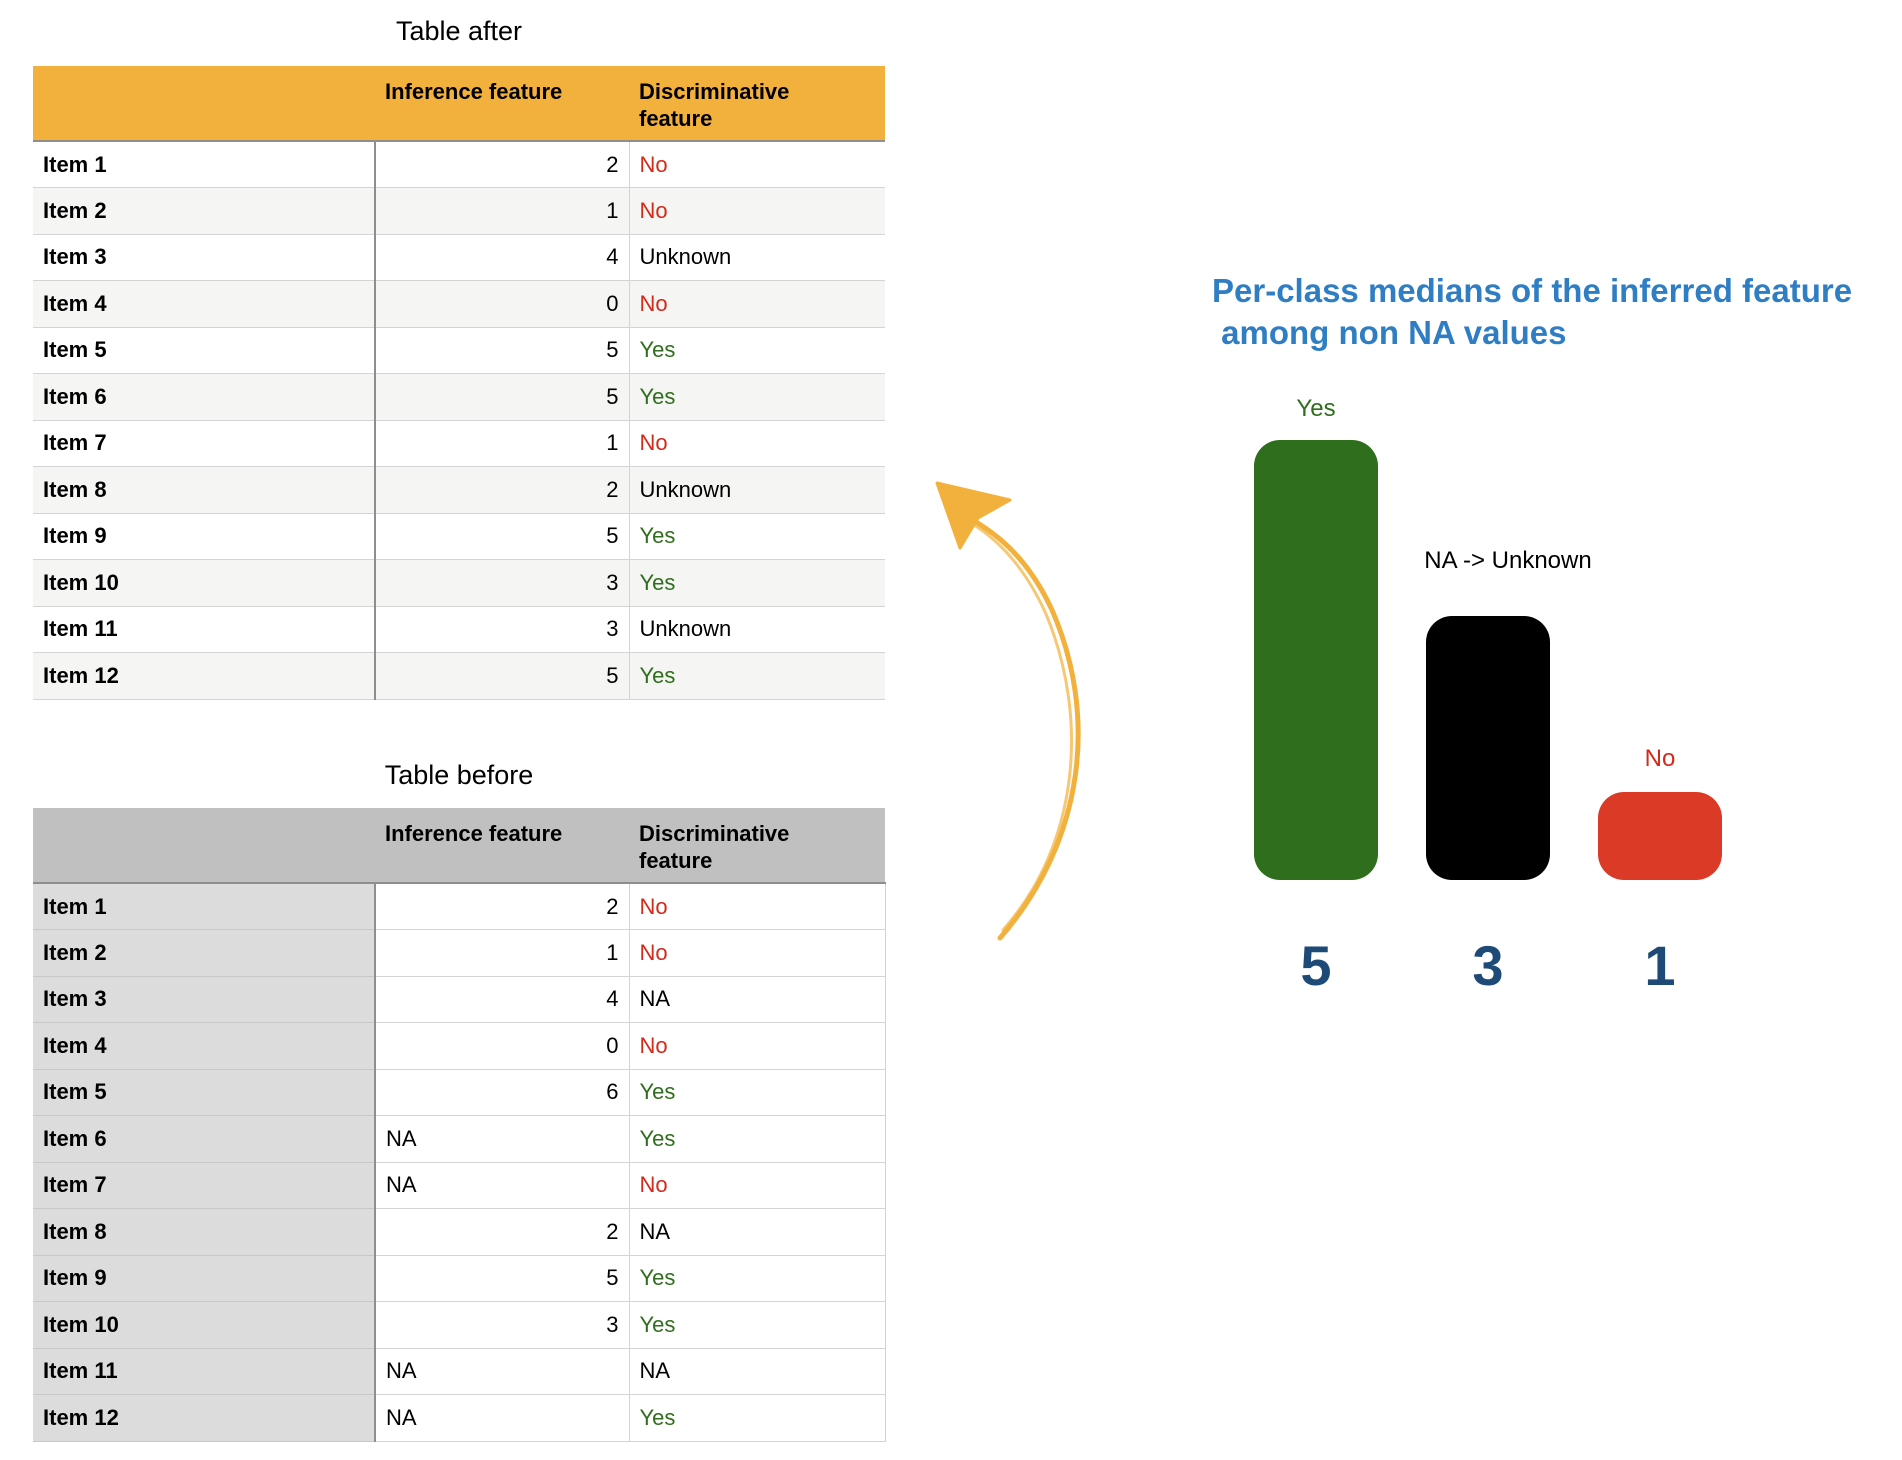 Image resolution: width=1902 pixels, height=1460 pixels. Describe the element at coordinates (1315, 408) in the screenshot. I see `category-label: Yes` at that location.